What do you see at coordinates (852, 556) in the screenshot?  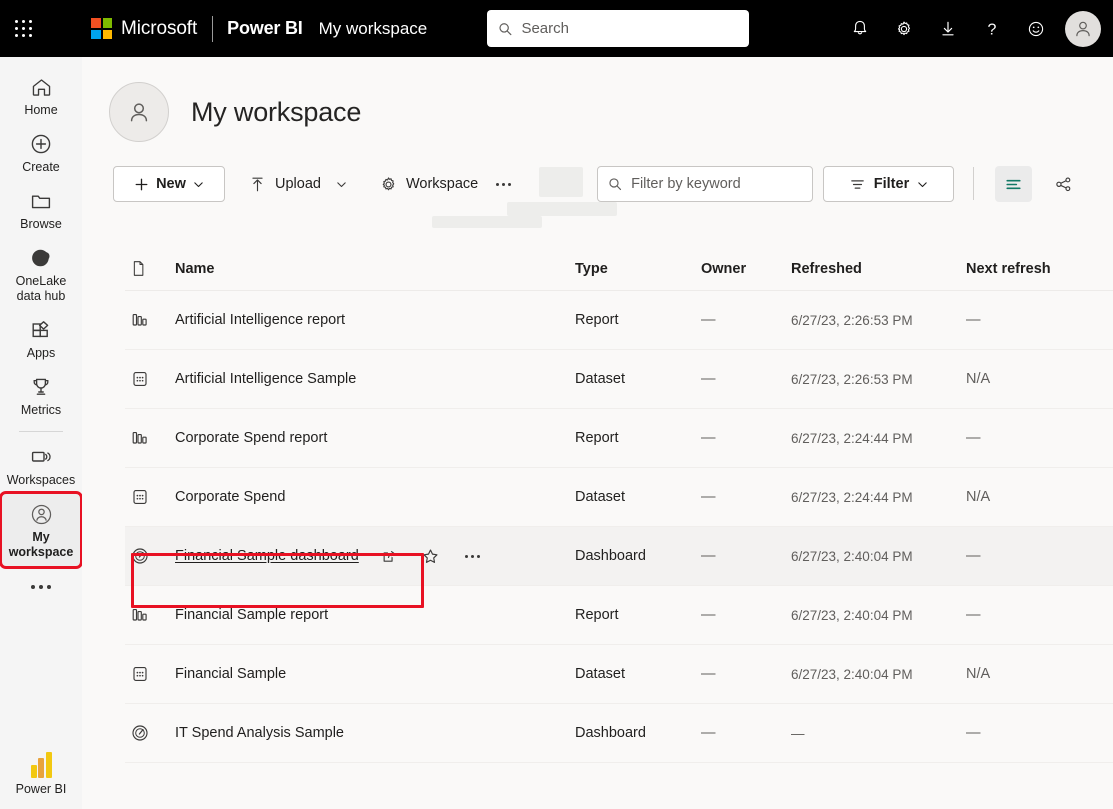 I see `row-refreshed: 6/27/23, 2:40:04 PM` at bounding box center [852, 556].